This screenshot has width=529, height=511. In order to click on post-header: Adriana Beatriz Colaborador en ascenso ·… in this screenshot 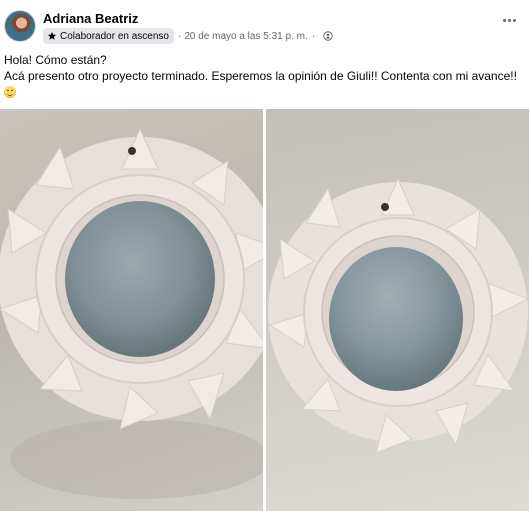, I will do `click(264, 24)`.